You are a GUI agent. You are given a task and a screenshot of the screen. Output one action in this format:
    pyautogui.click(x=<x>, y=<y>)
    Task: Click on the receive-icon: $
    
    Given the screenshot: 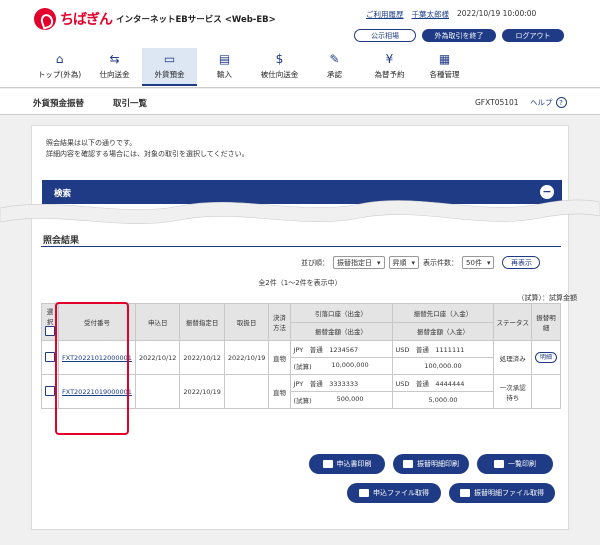 What is the action you would take?
    pyautogui.click(x=279, y=59)
    